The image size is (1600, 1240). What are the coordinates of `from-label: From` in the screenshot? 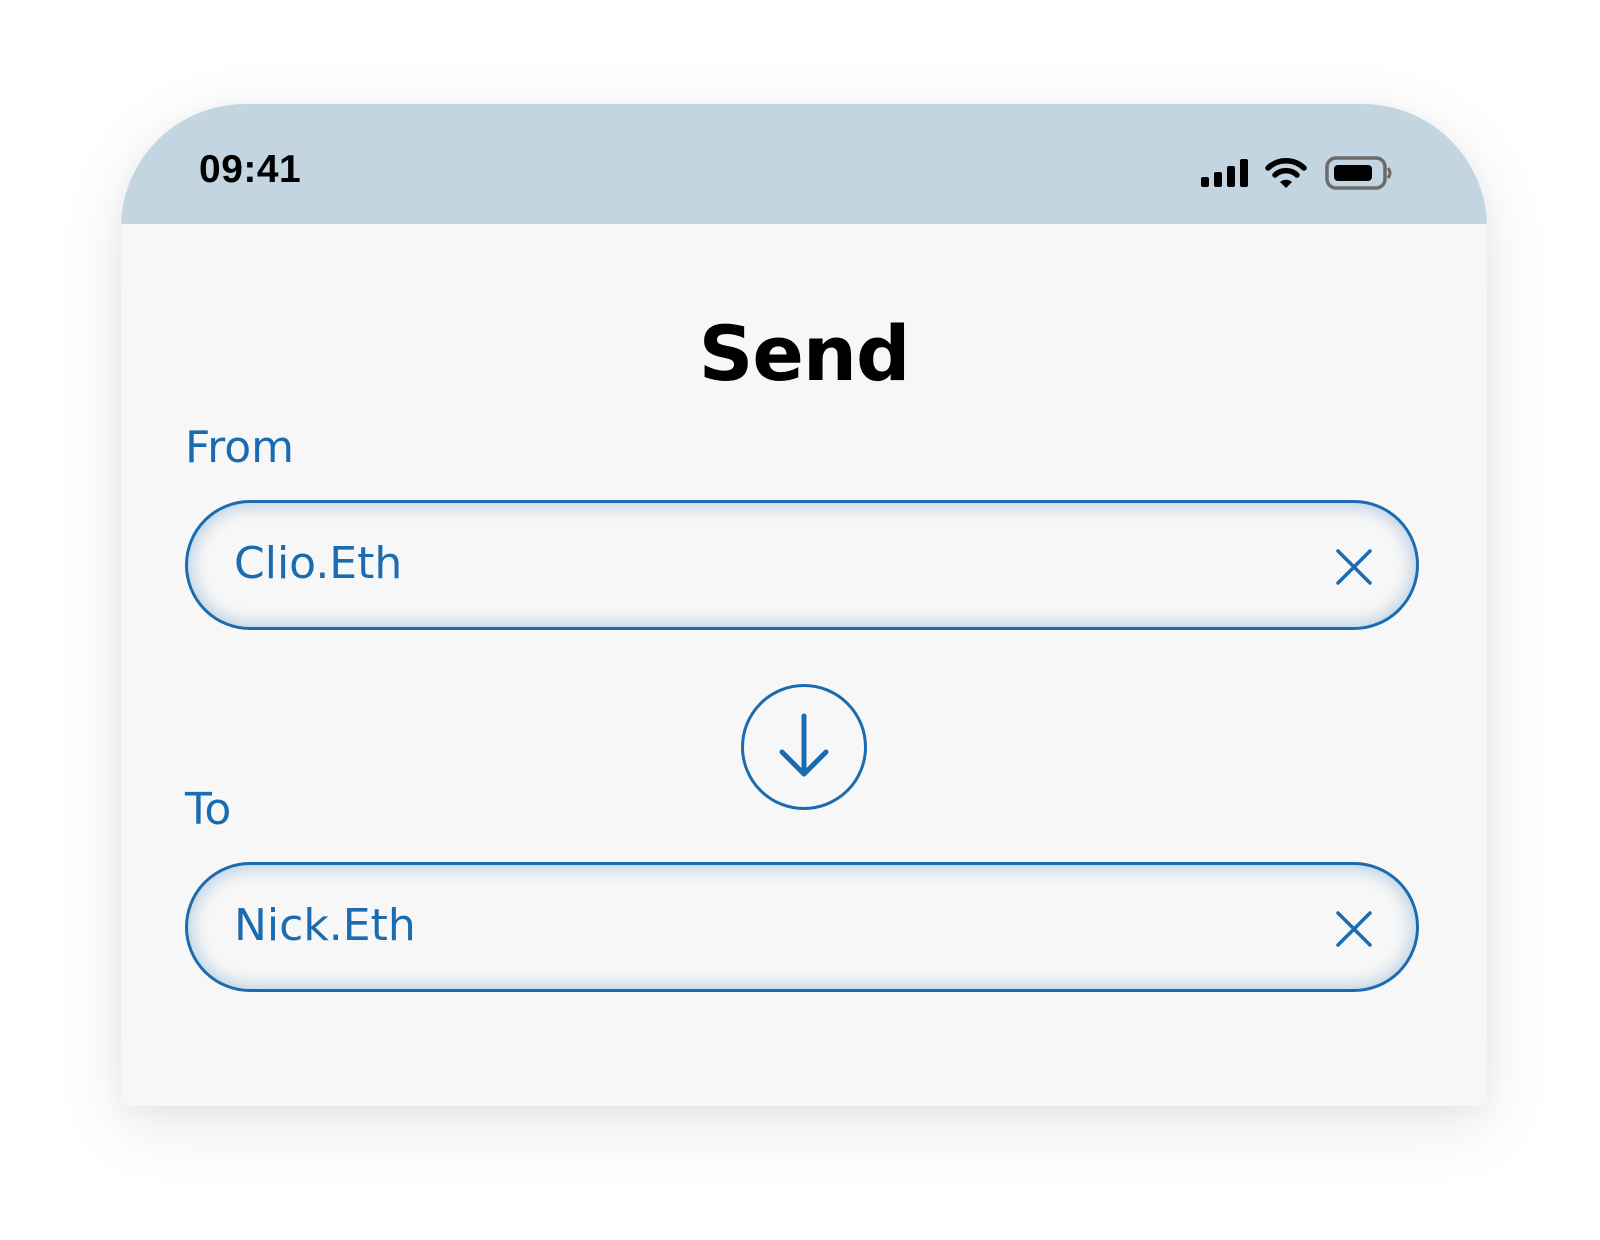 It's located at (240, 447).